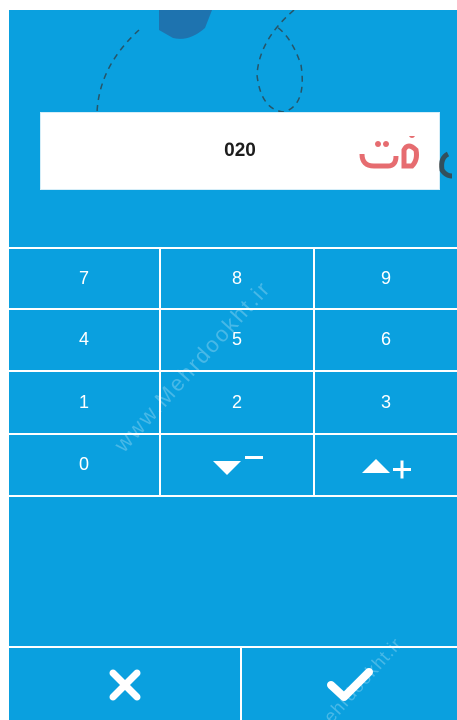 The height and width of the screenshot is (720, 457). I want to click on key-label: 2, so click(236, 401).